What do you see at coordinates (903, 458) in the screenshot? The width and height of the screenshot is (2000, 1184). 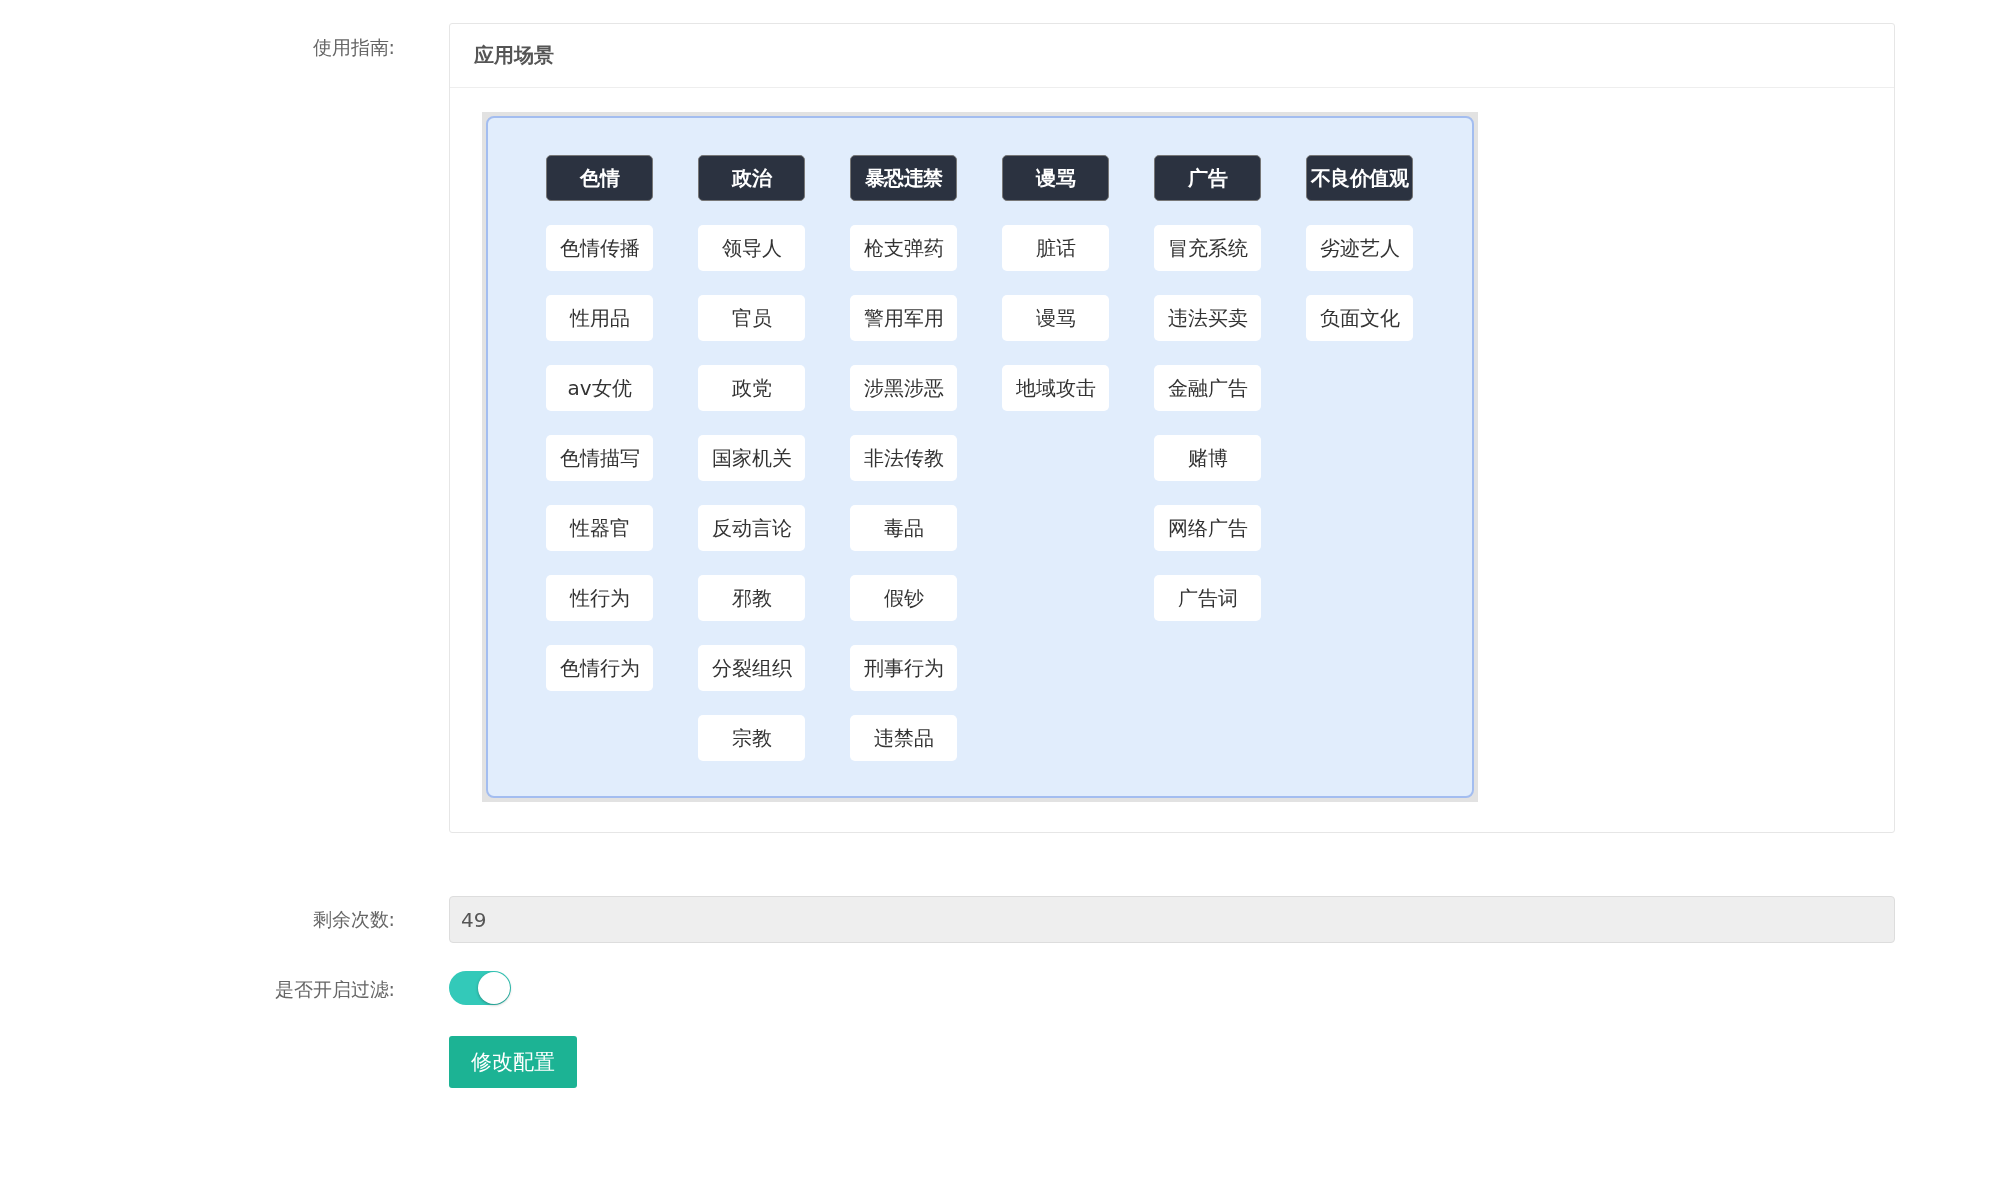 I see `category-tag: 非法传教` at bounding box center [903, 458].